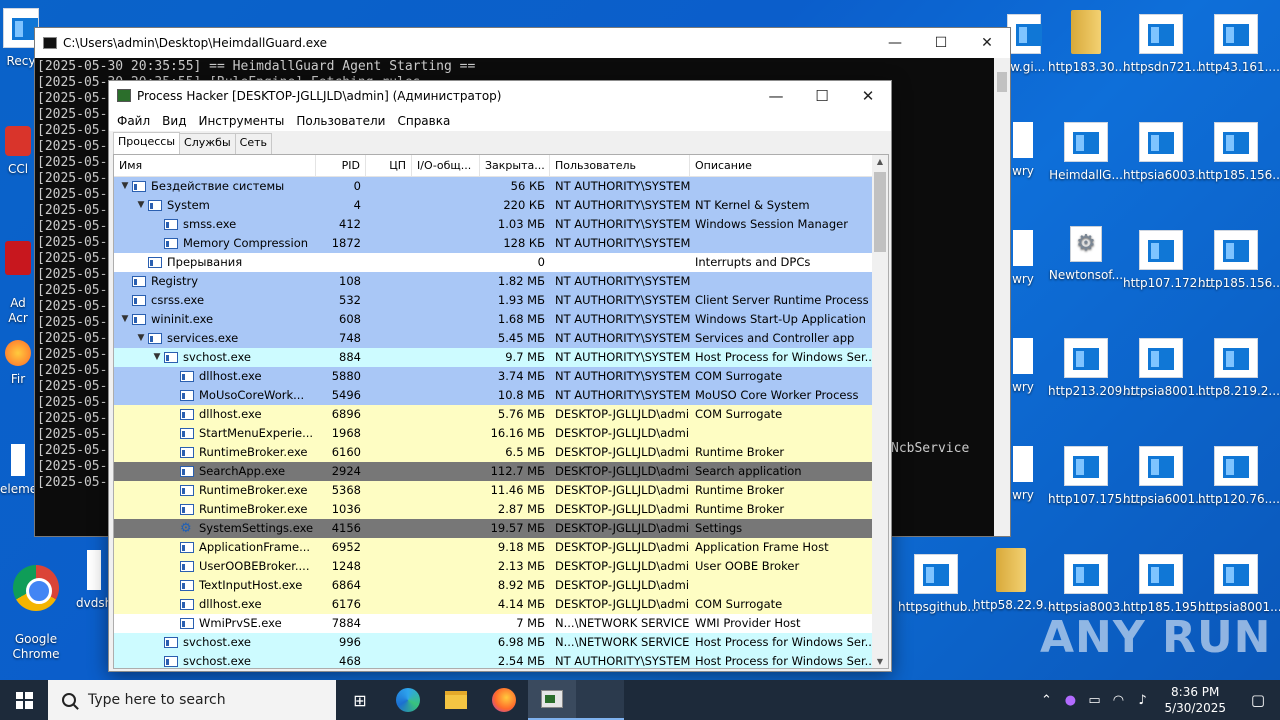 This screenshot has width=1280, height=720. I want to click on start-button, so click(24, 700).